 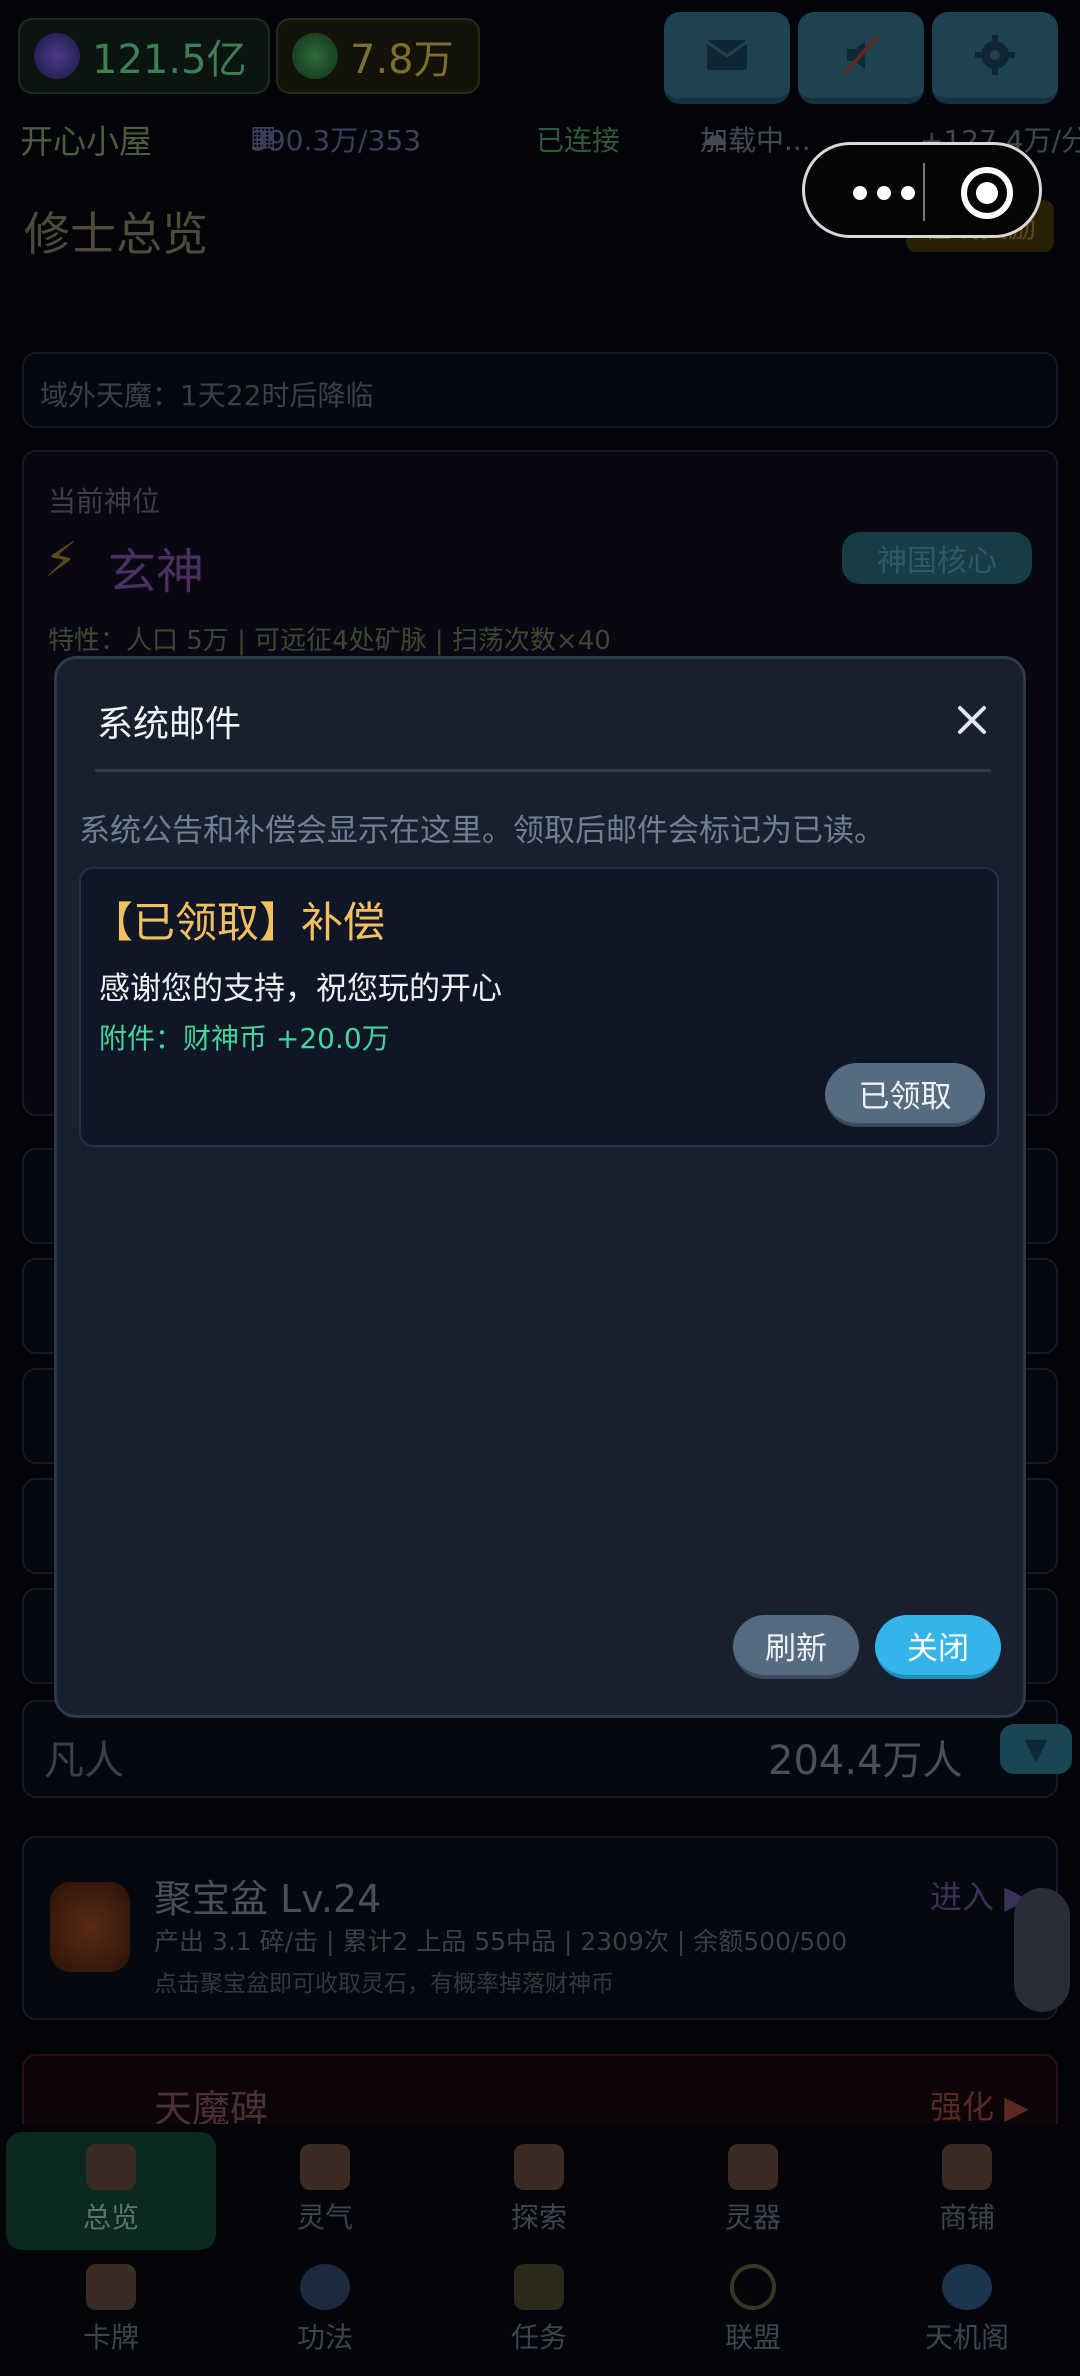 I want to click on nav-label: 卡牌, so click(x=110, y=2337).